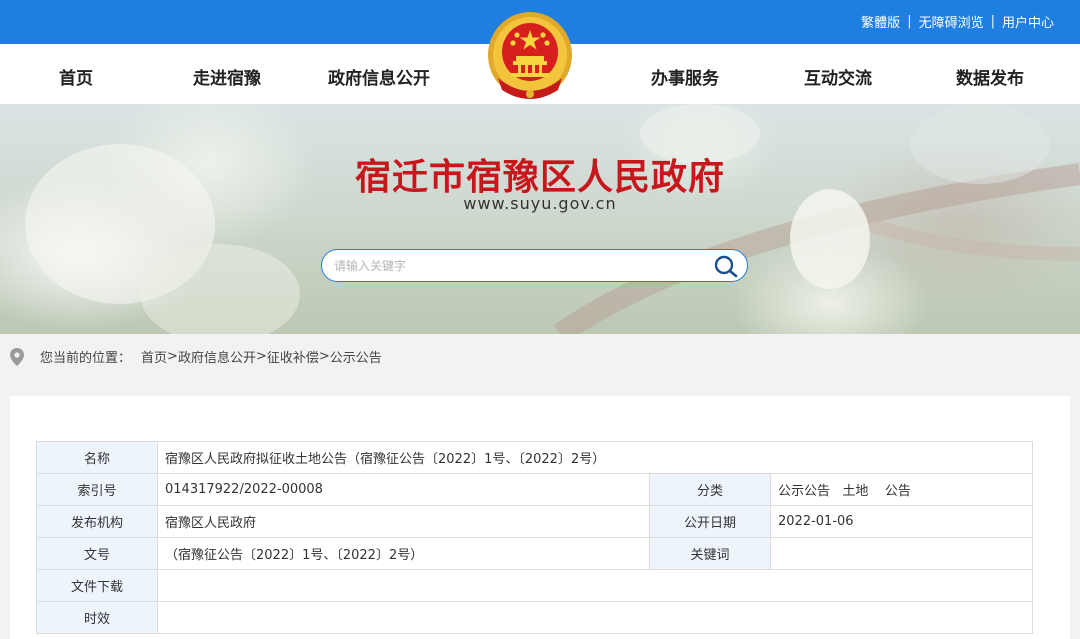  What do you see at coordinates (97, 457) in the screenshot?
I see `name-label: 名称` at bounding box center [97, 457].